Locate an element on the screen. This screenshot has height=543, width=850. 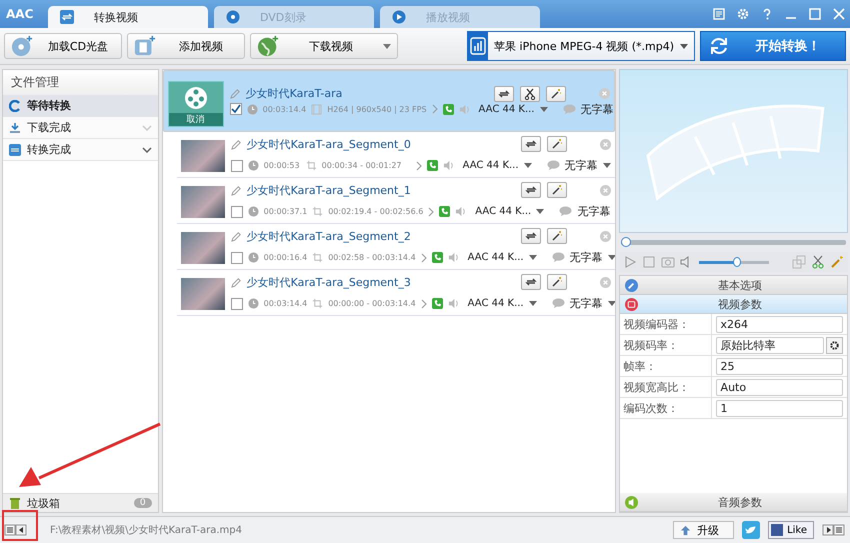
trash-item: 垃圾箱 0 is located at coordinates (80, 502).